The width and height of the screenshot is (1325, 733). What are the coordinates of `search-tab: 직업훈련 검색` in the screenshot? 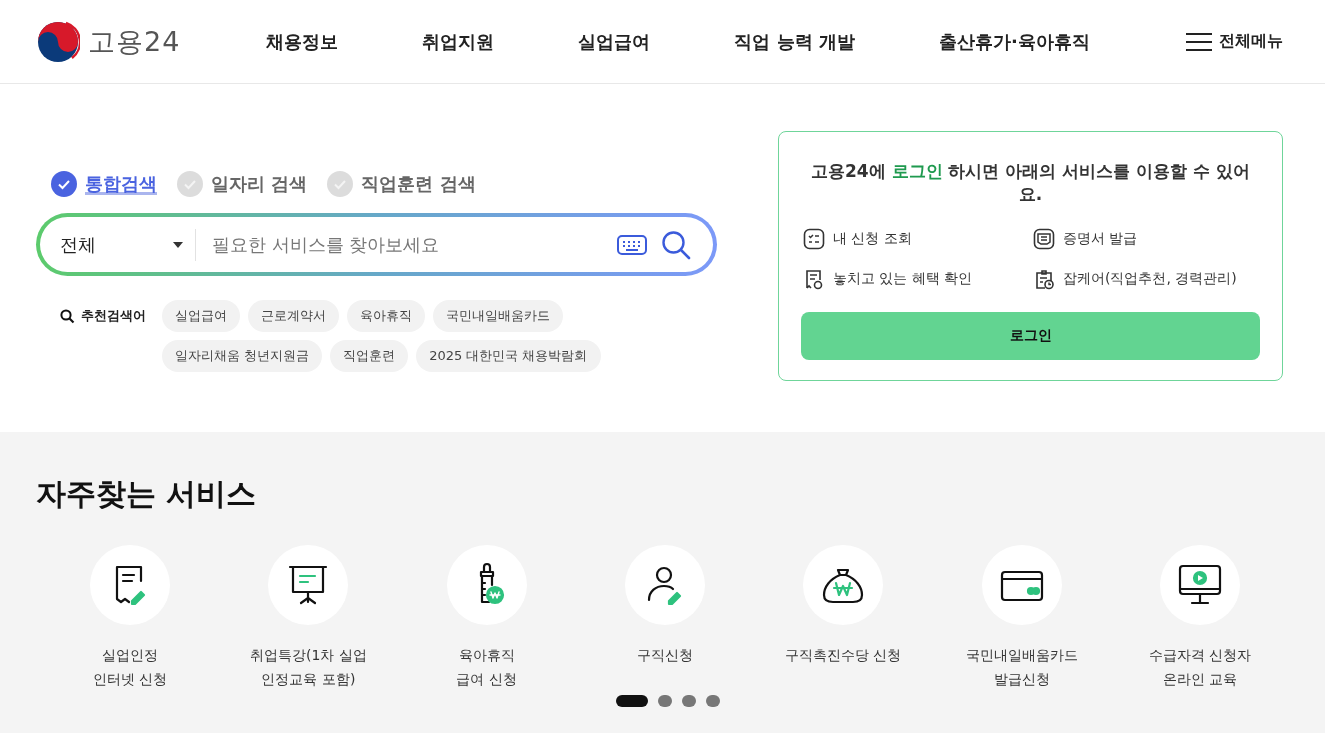 It's located at (401, 184).